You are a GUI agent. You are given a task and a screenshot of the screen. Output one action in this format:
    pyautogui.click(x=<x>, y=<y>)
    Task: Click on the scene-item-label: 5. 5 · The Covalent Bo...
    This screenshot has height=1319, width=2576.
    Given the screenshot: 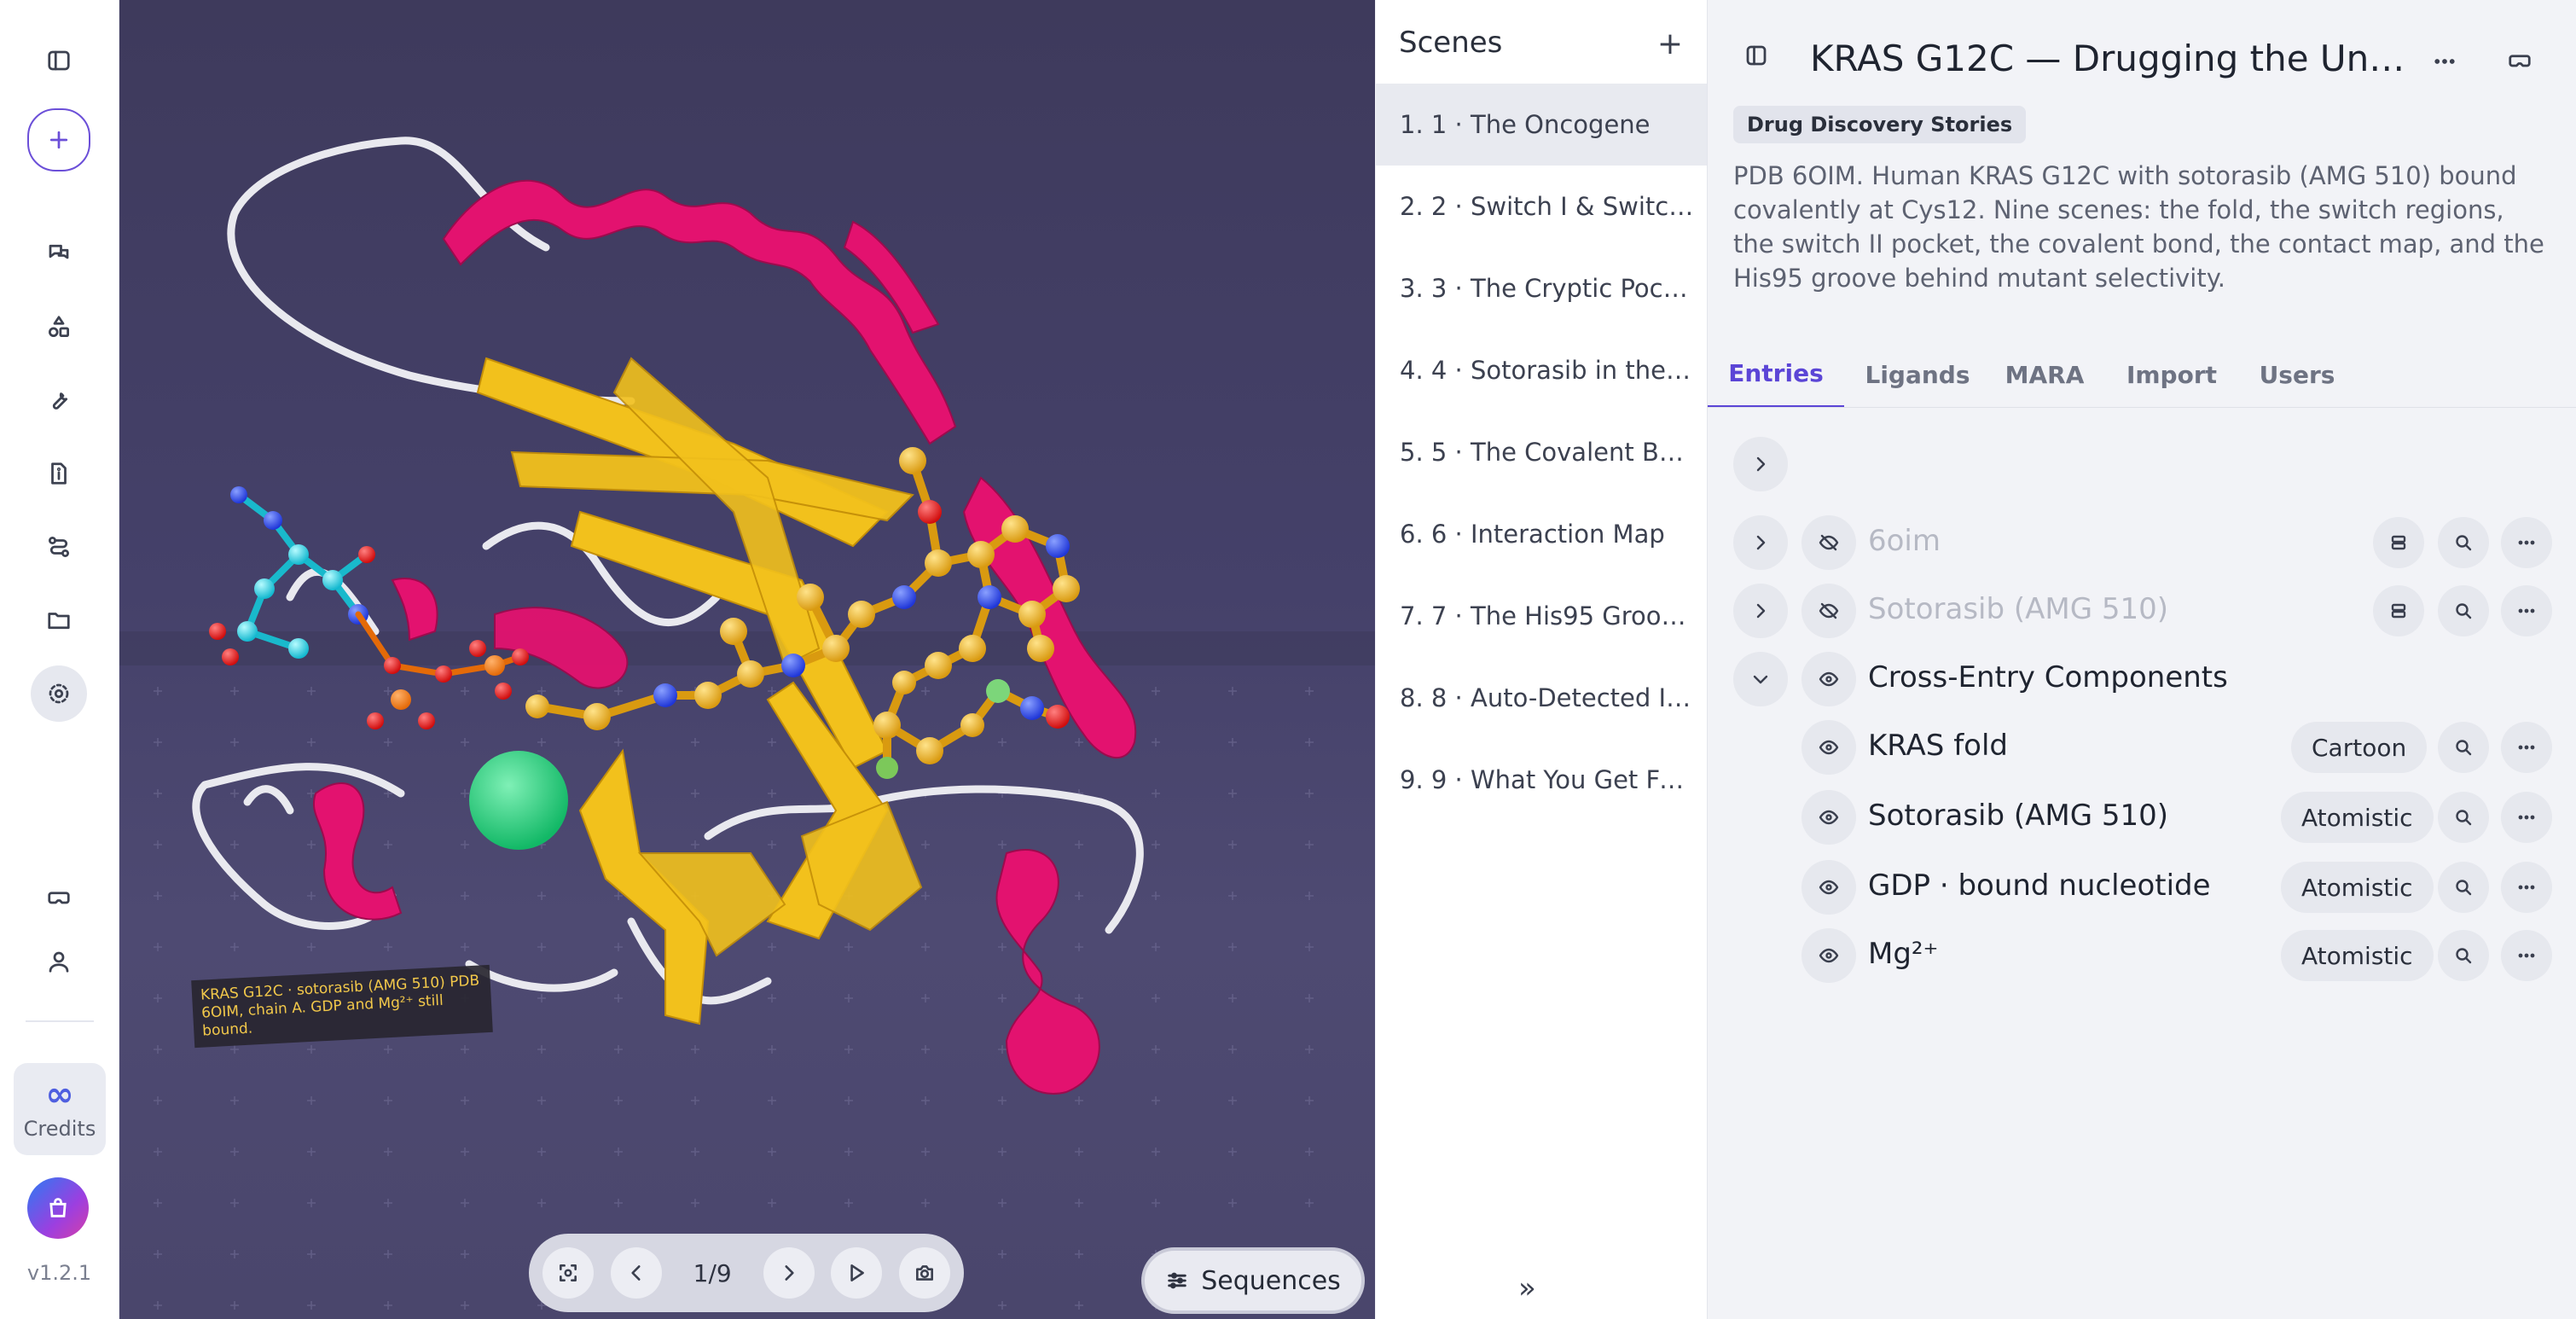 What is the action you would take?
    pyautogui.click(x=1547, y=453)
    